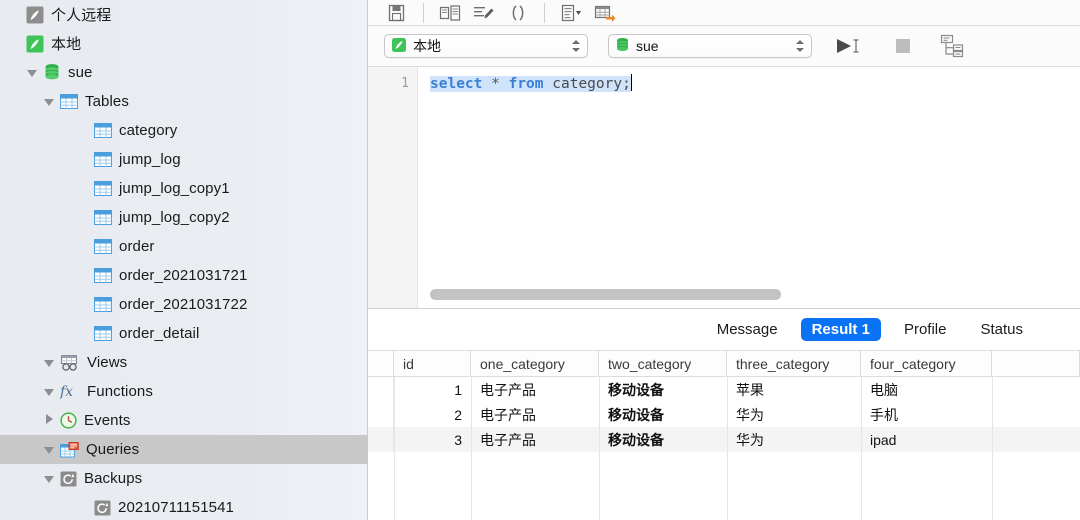  I want to click on sidebar-item-tables: Tables, so click(183, 101).